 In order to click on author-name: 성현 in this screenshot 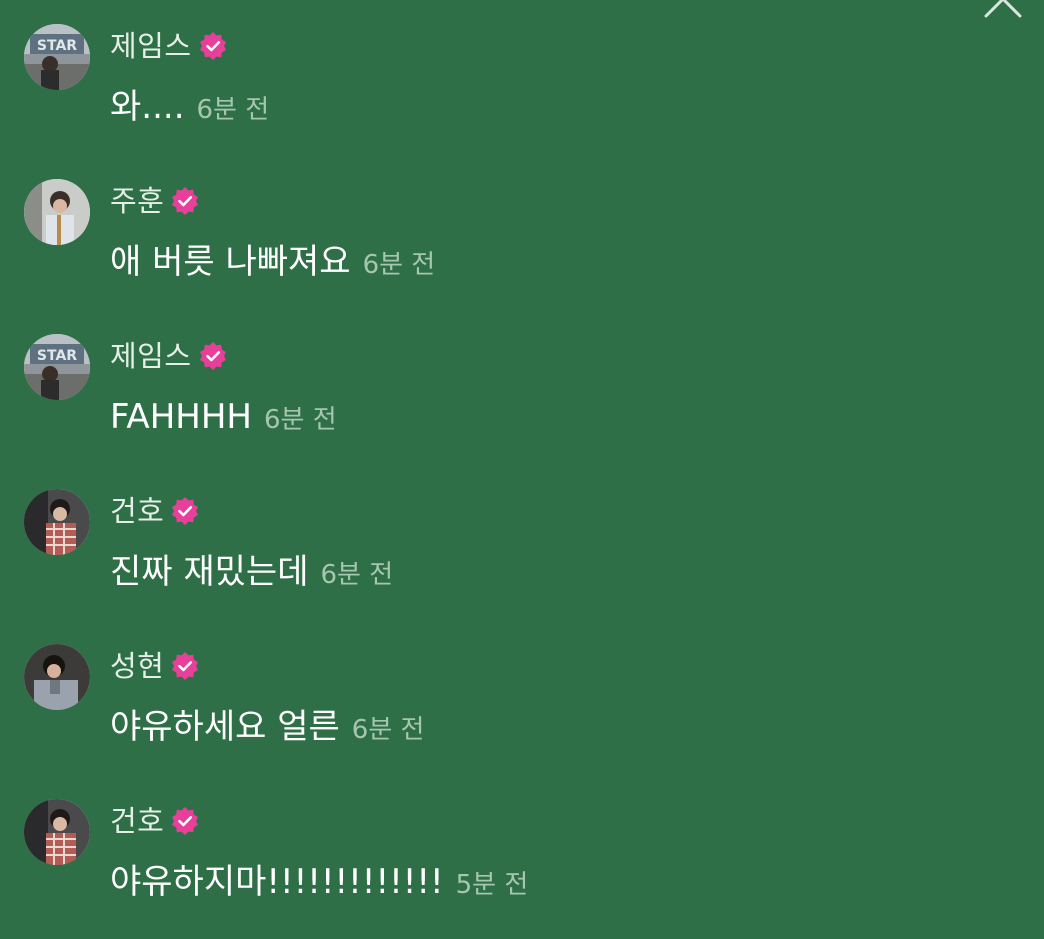, I will do `click(137, 666)`.